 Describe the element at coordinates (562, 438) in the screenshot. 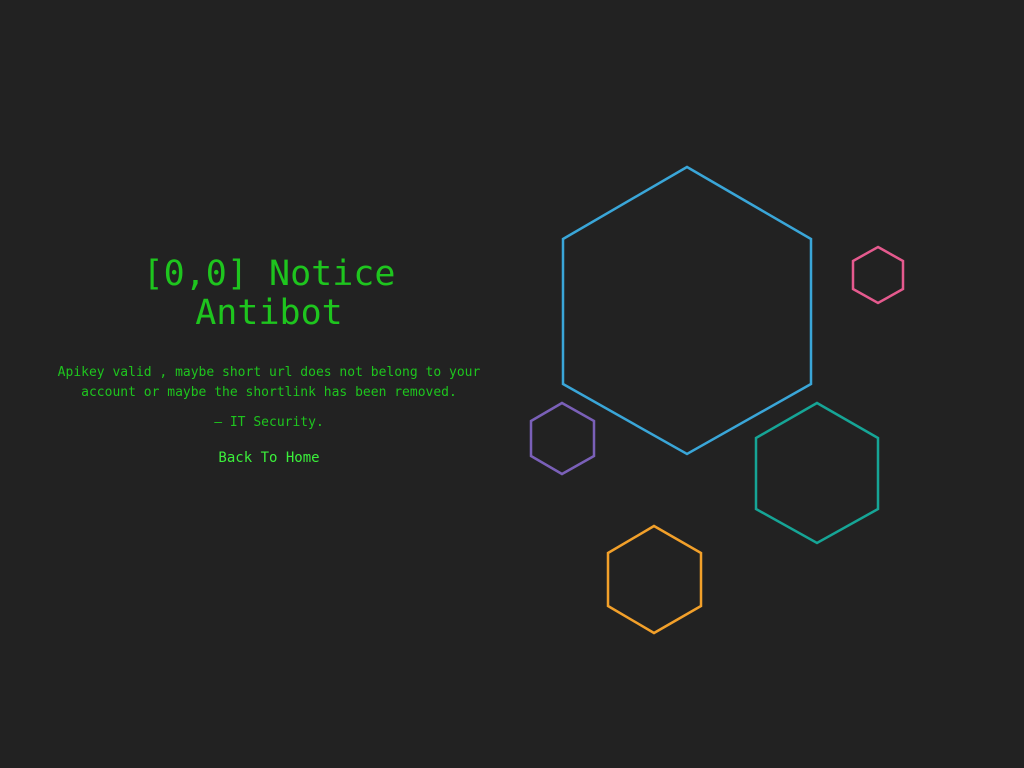

I see `small-purple-hexagon` at that location.